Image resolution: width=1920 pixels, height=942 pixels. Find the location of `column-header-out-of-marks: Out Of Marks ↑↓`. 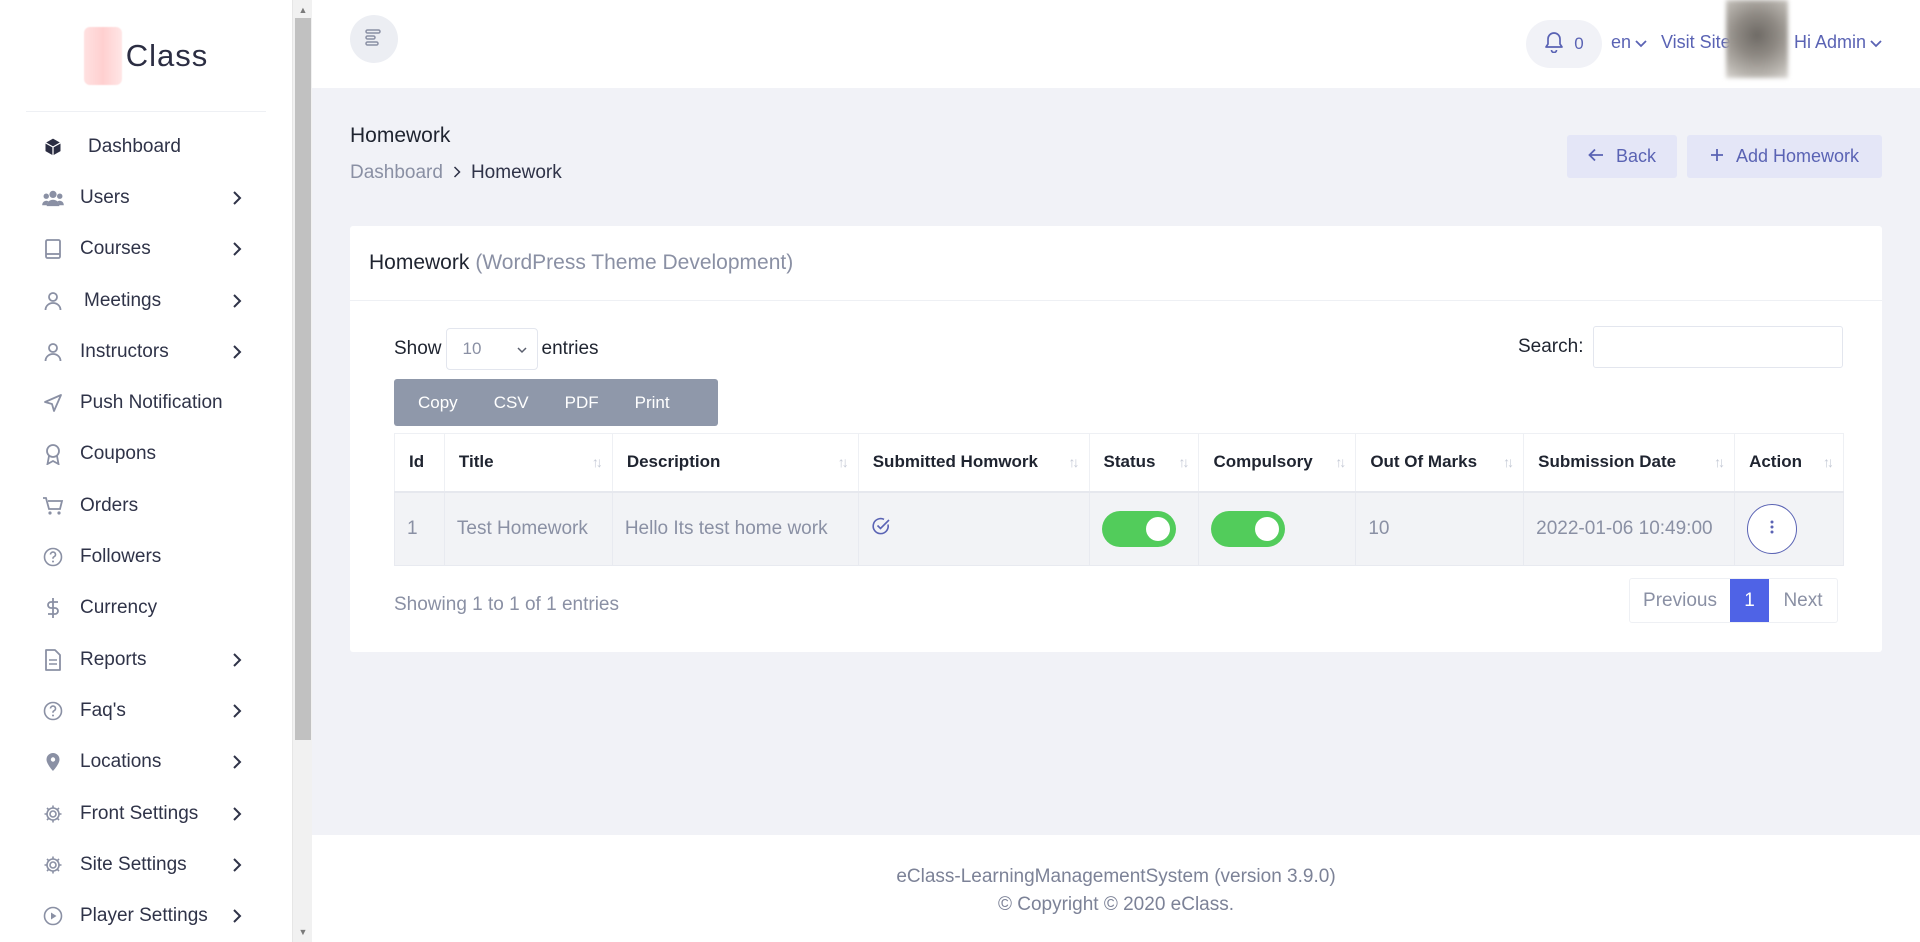

column-header-out-of-marks: Out Of Marks ↑↓ is located at coordinates (1440, 463).